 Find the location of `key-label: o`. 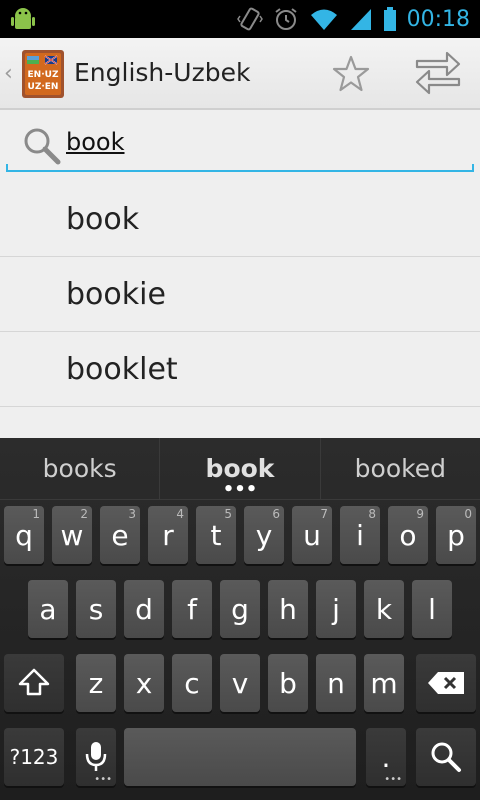

key-label: o is located at coordinates (408, 535).